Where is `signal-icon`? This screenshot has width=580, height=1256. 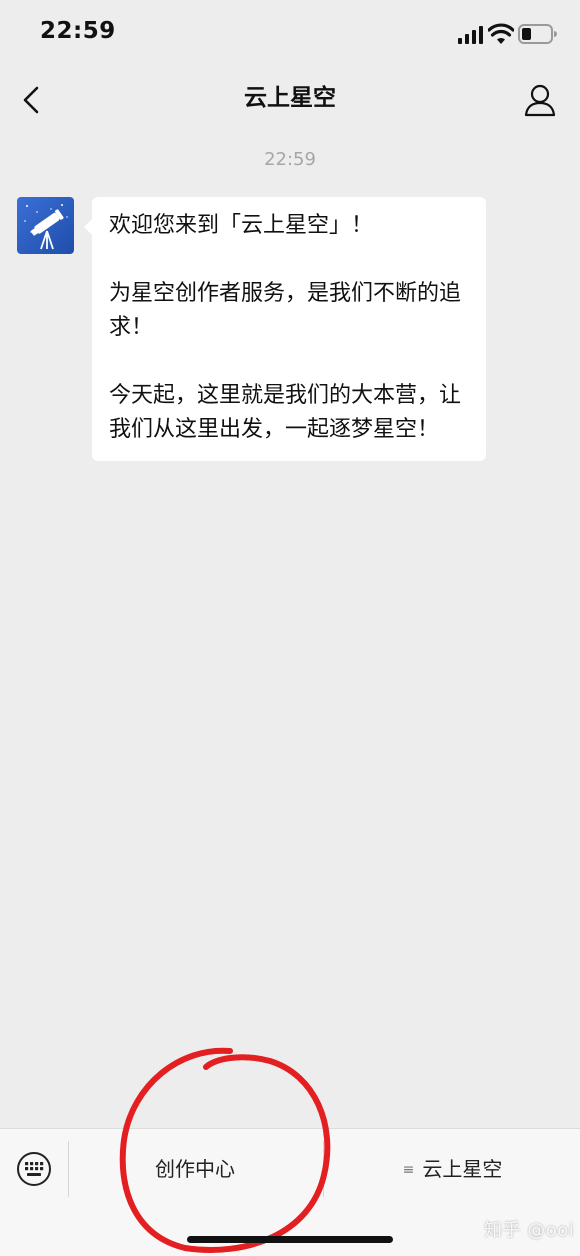
signal-icon is located at coordinates (470, 35).